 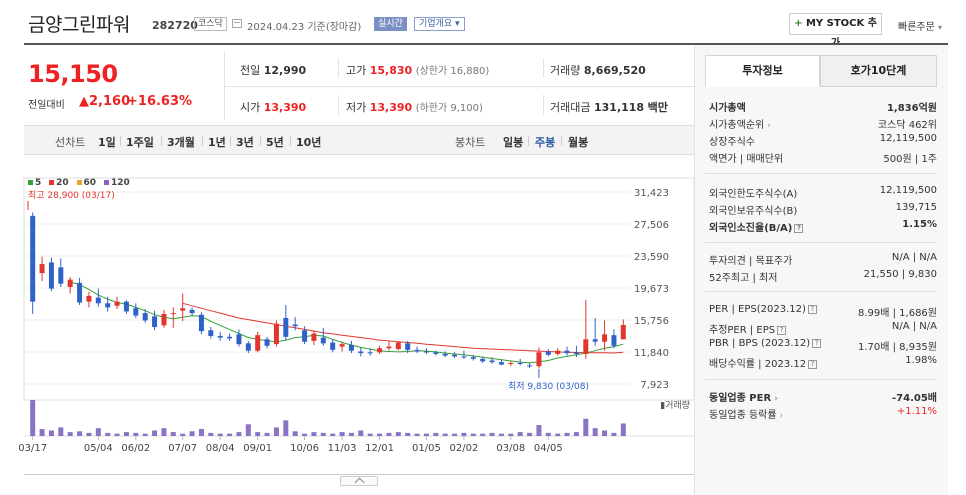 I want to click on tab-hoga-10: 호가10단계, so click(x=878, y=71).